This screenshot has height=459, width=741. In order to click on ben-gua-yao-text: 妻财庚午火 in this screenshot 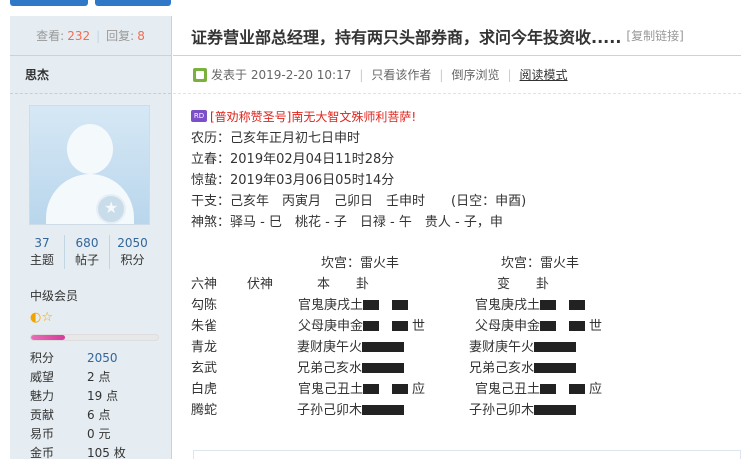, I will do `click(330, 347)`.